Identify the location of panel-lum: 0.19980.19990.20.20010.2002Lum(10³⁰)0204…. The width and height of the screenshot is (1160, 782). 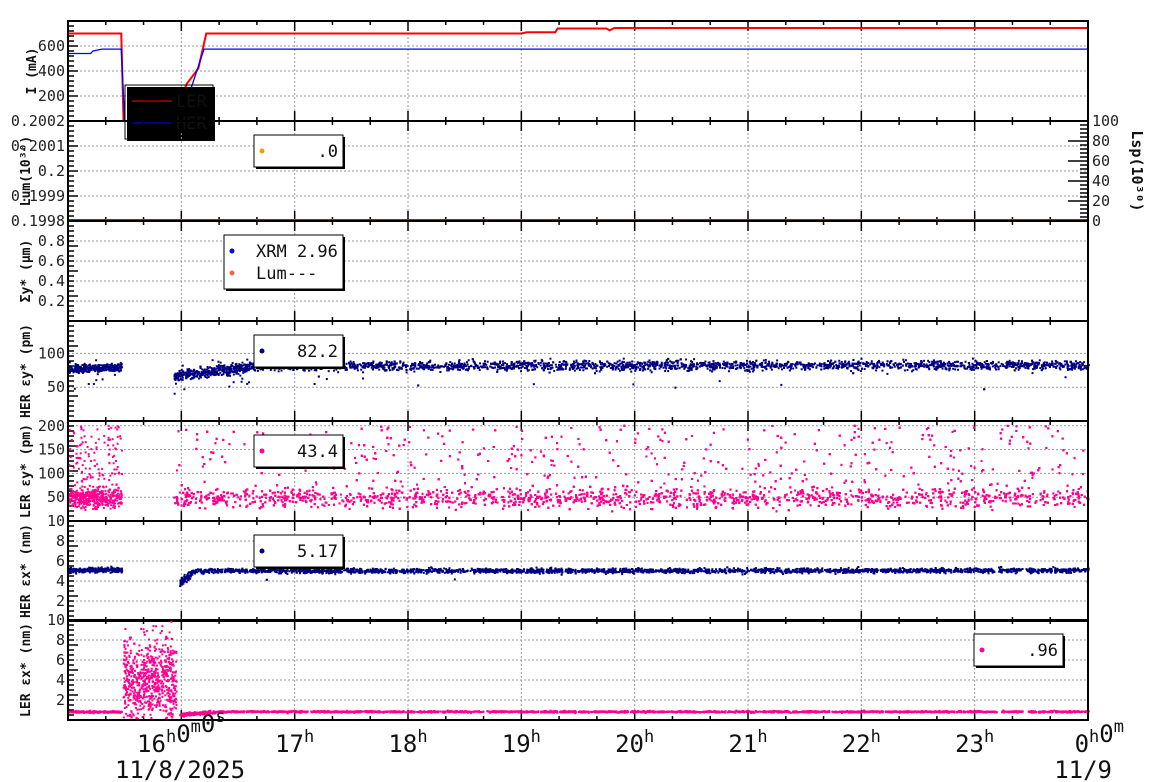
(578, 171).